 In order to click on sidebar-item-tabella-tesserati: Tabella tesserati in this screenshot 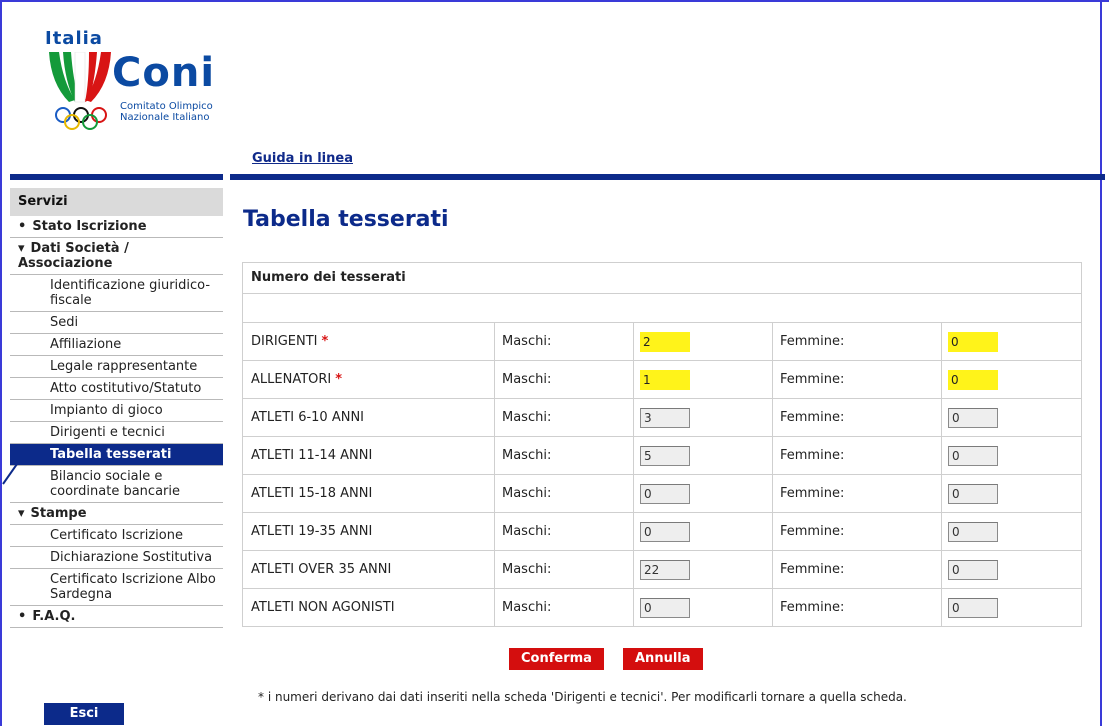, I will do `click(116, 455)`.